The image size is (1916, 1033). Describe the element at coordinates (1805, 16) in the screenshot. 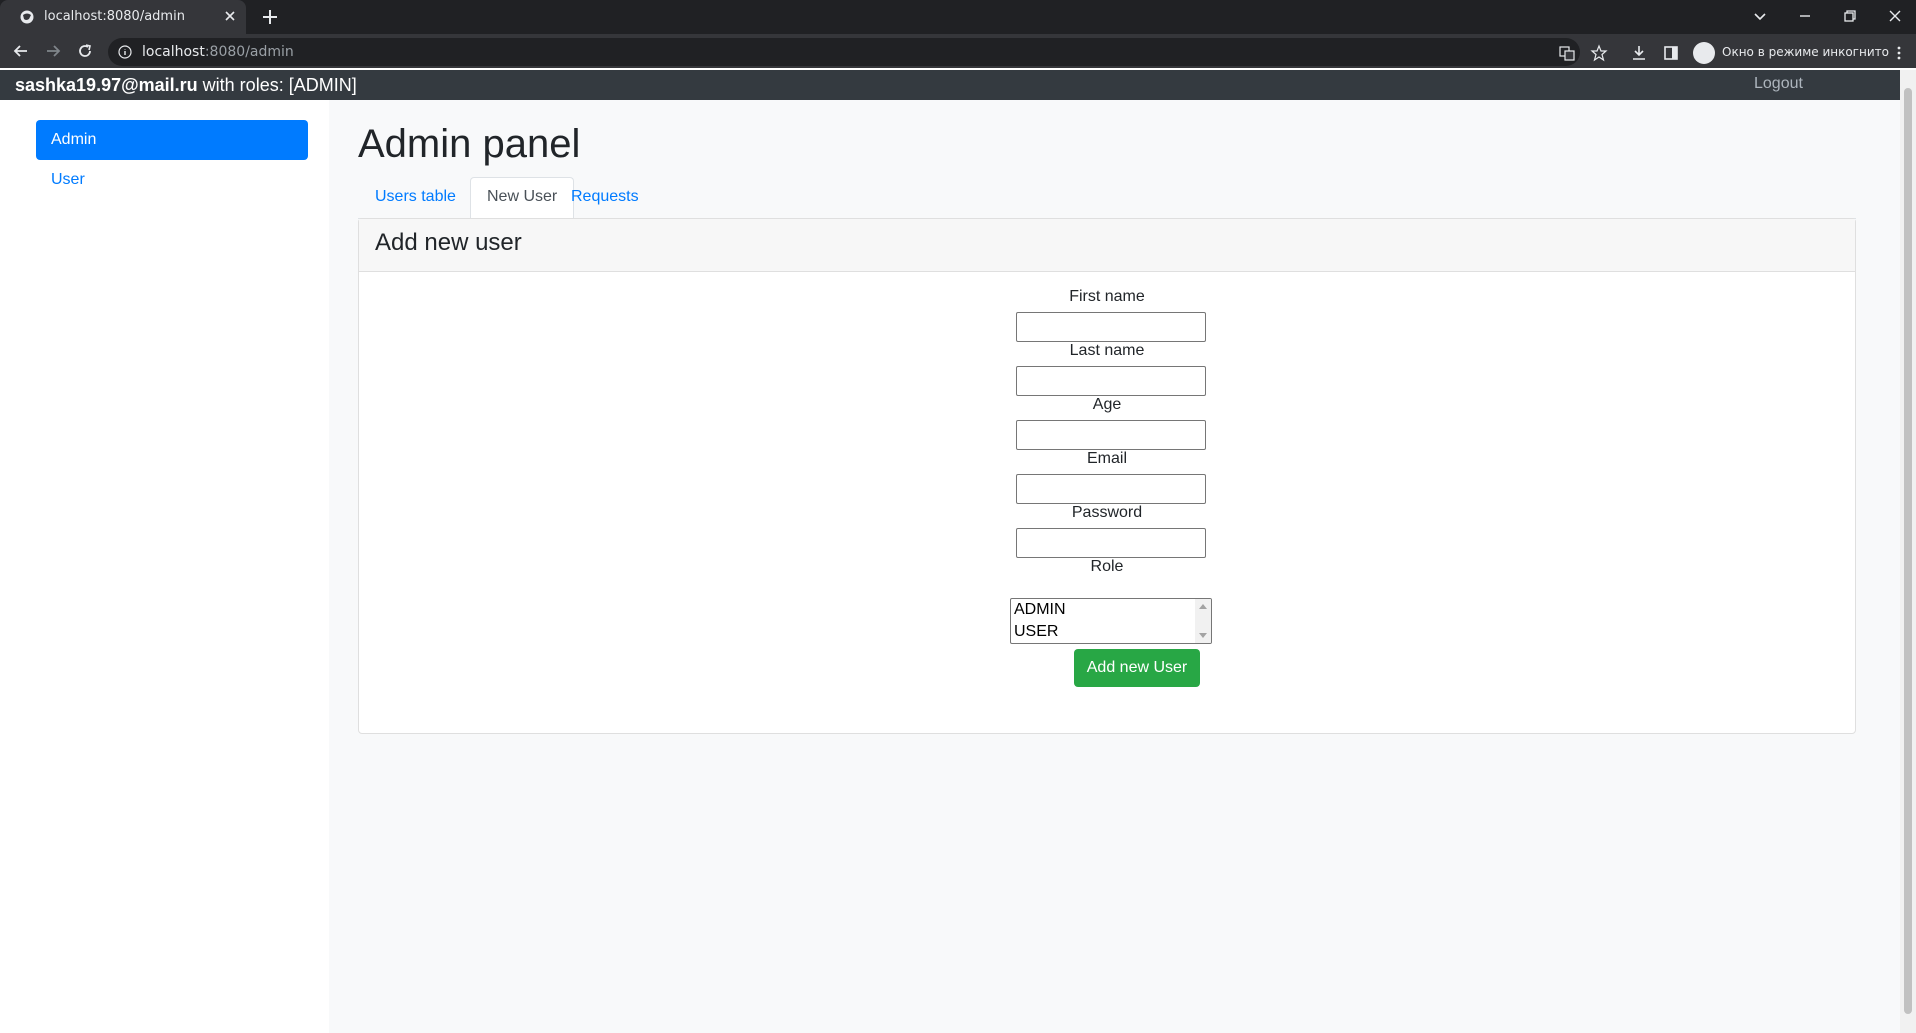

I see `minimize-icon` at that location.